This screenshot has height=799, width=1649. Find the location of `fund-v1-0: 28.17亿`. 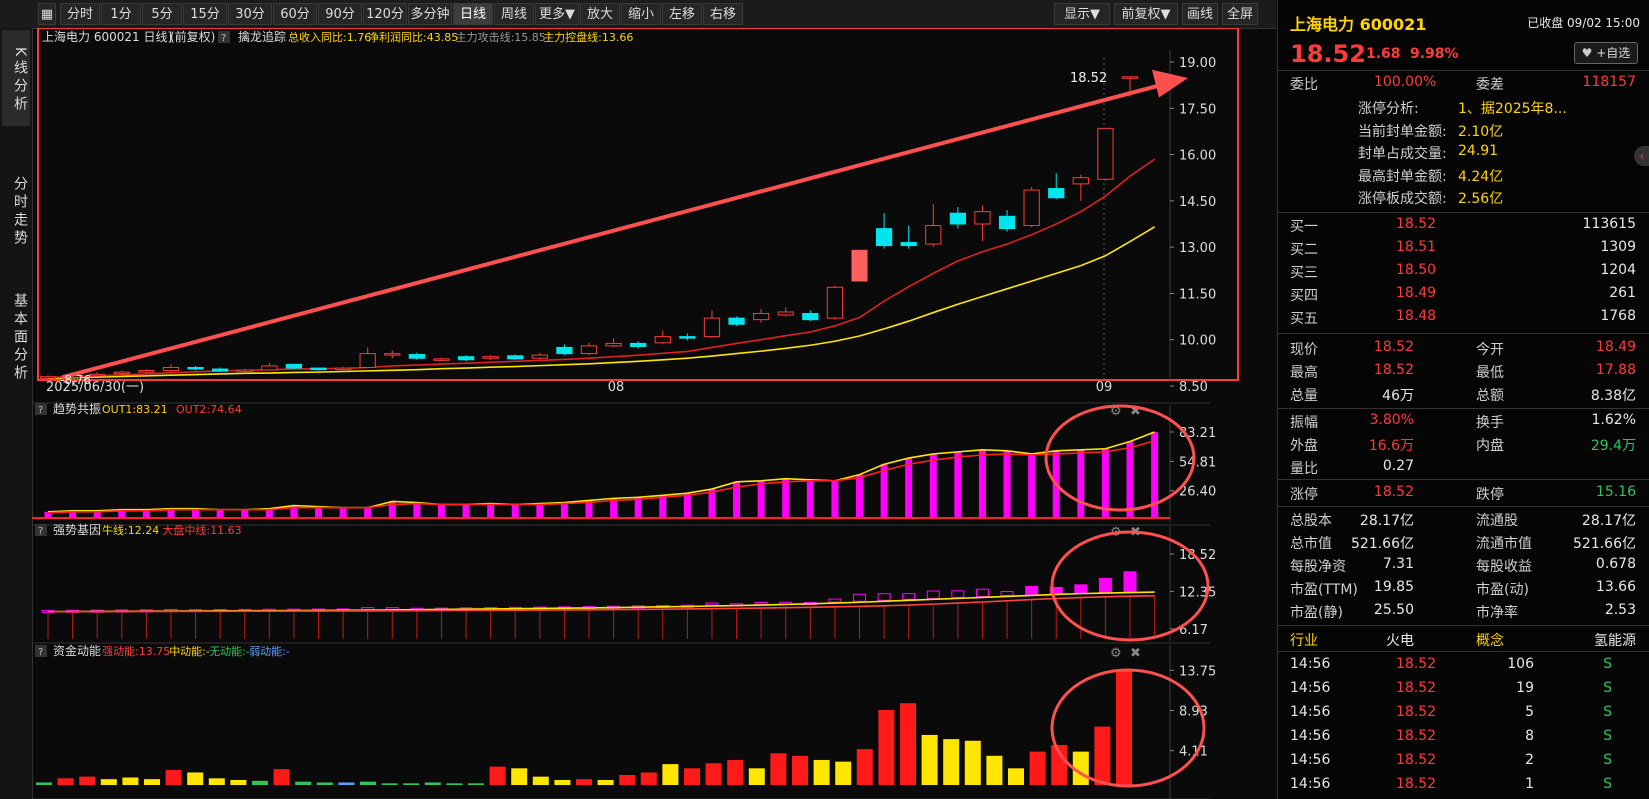

fund-v1-0: 28.17亿 is located at coordinates (1386, 521).